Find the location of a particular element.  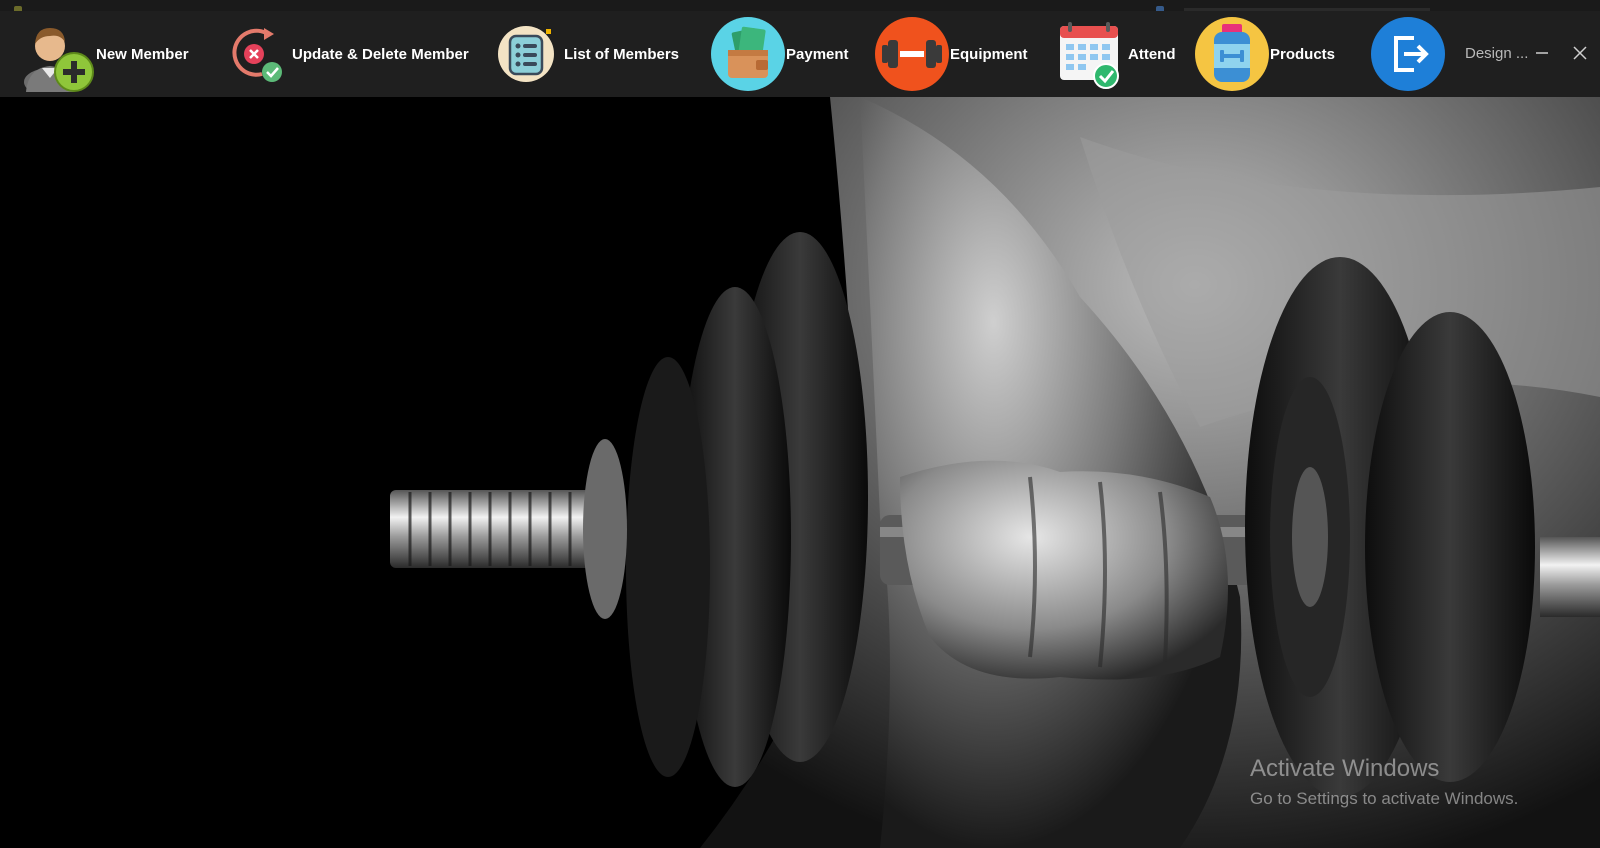

list-of-members-button: List of Members is located at coordinates (583, 54).